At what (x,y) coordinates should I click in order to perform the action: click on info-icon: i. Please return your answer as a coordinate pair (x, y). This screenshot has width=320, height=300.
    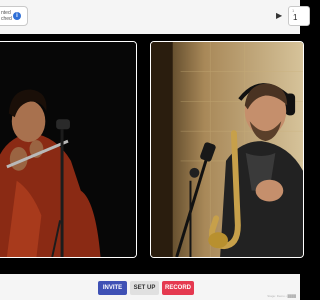
    Looking at the image, I should click on (17, 16).